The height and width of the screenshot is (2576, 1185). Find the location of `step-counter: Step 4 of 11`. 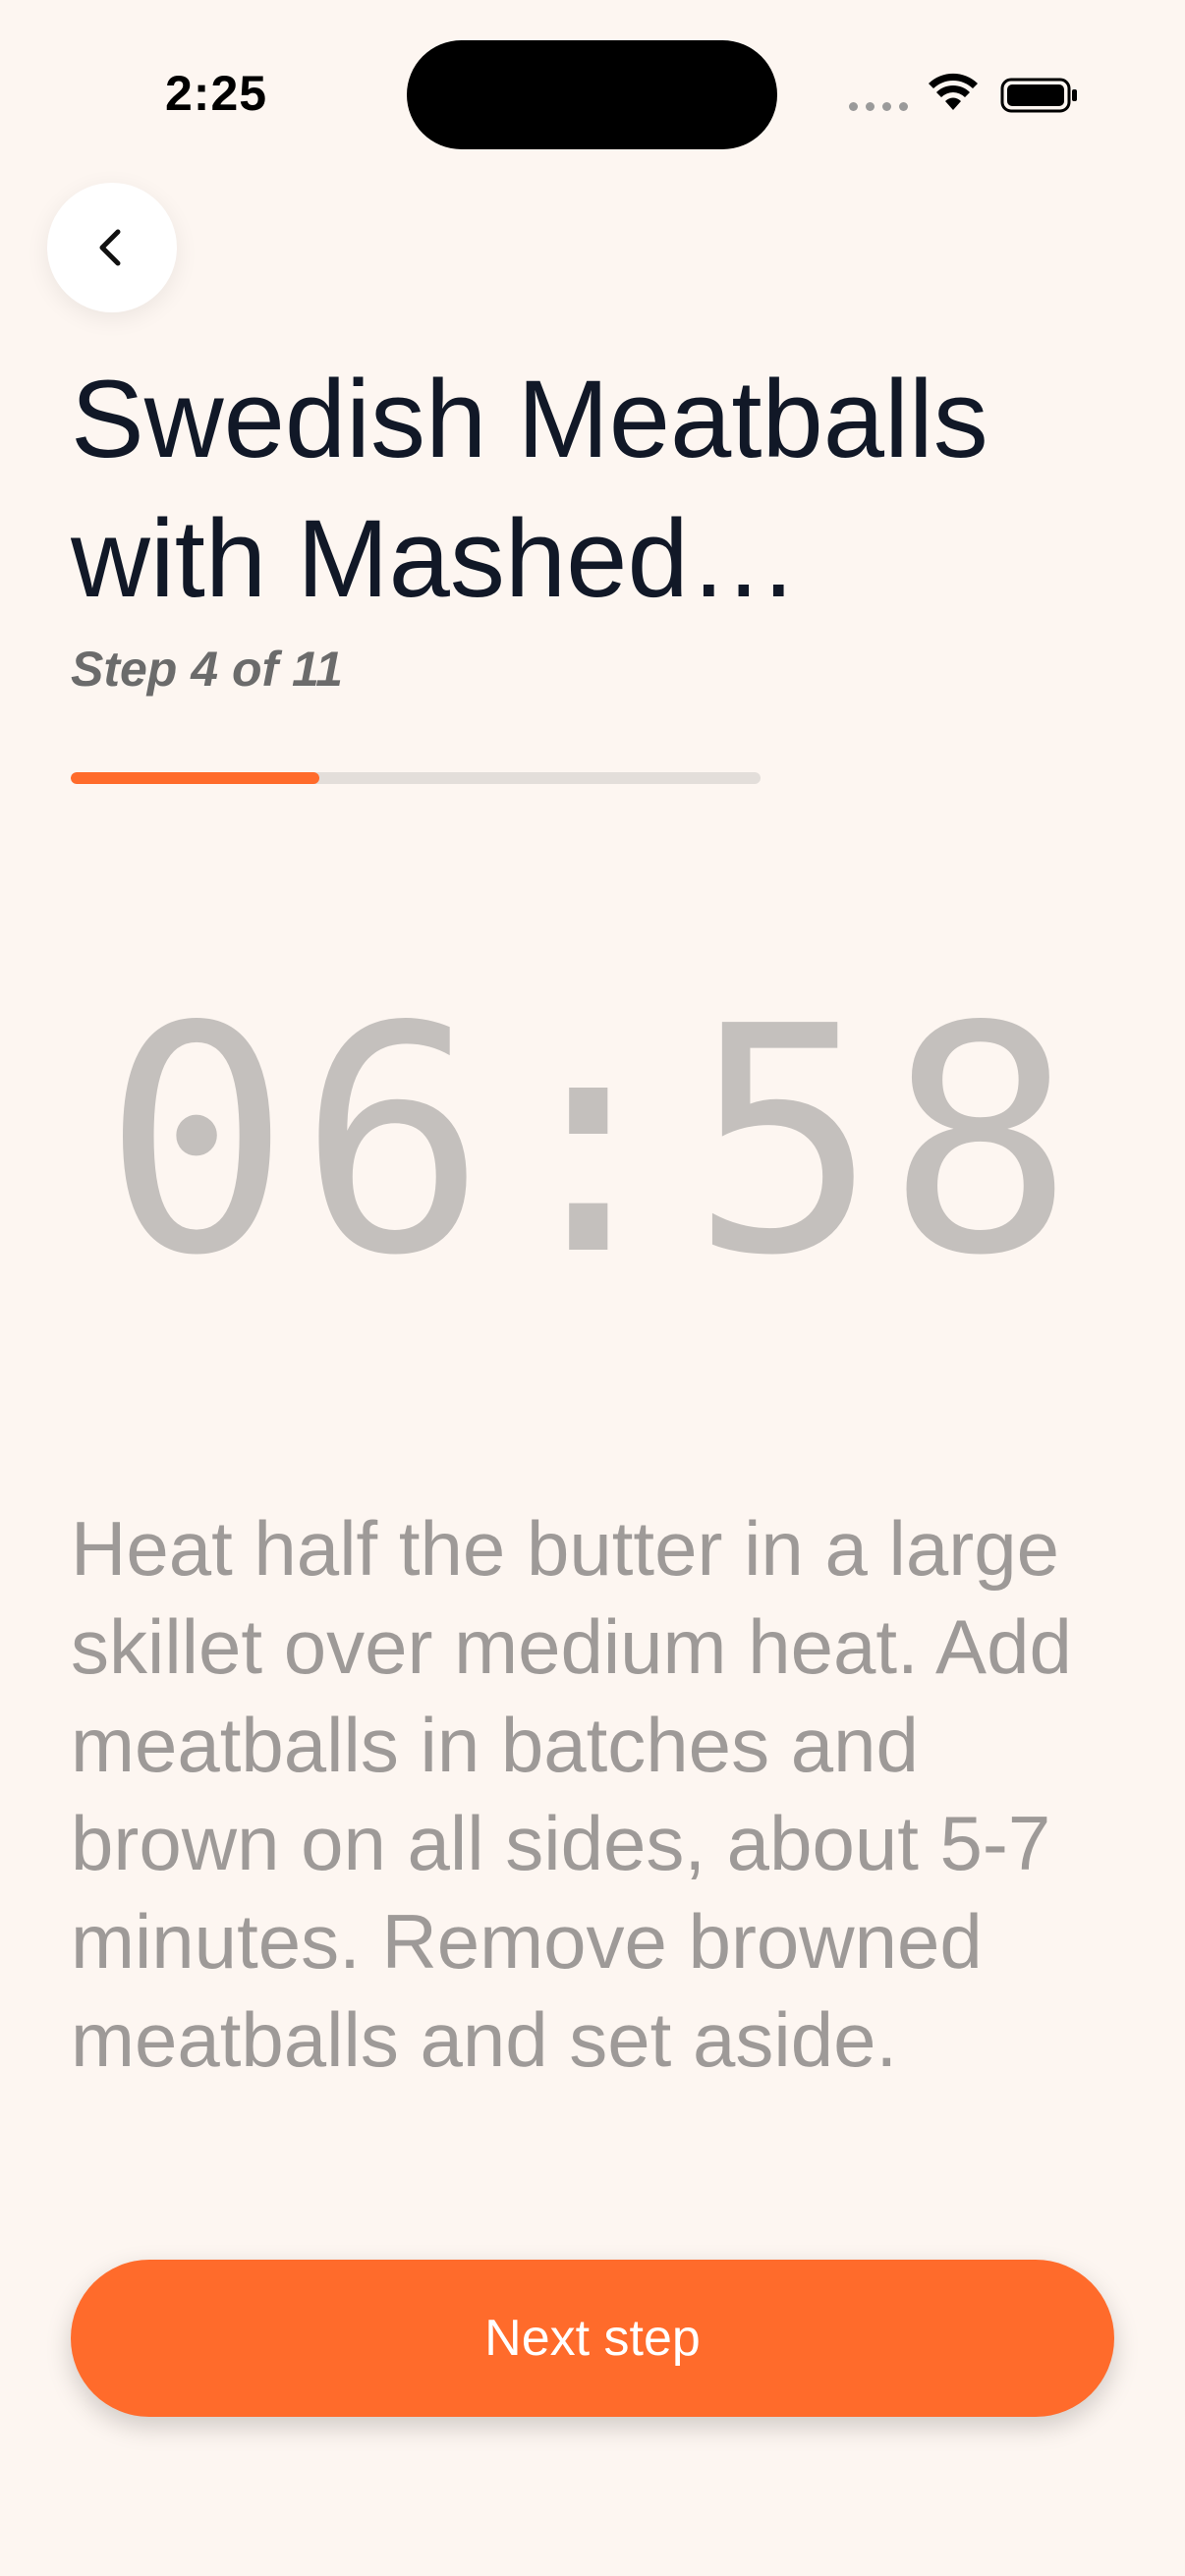

step-counter: Step 4 of 11 is located at coordinates (207, 669).